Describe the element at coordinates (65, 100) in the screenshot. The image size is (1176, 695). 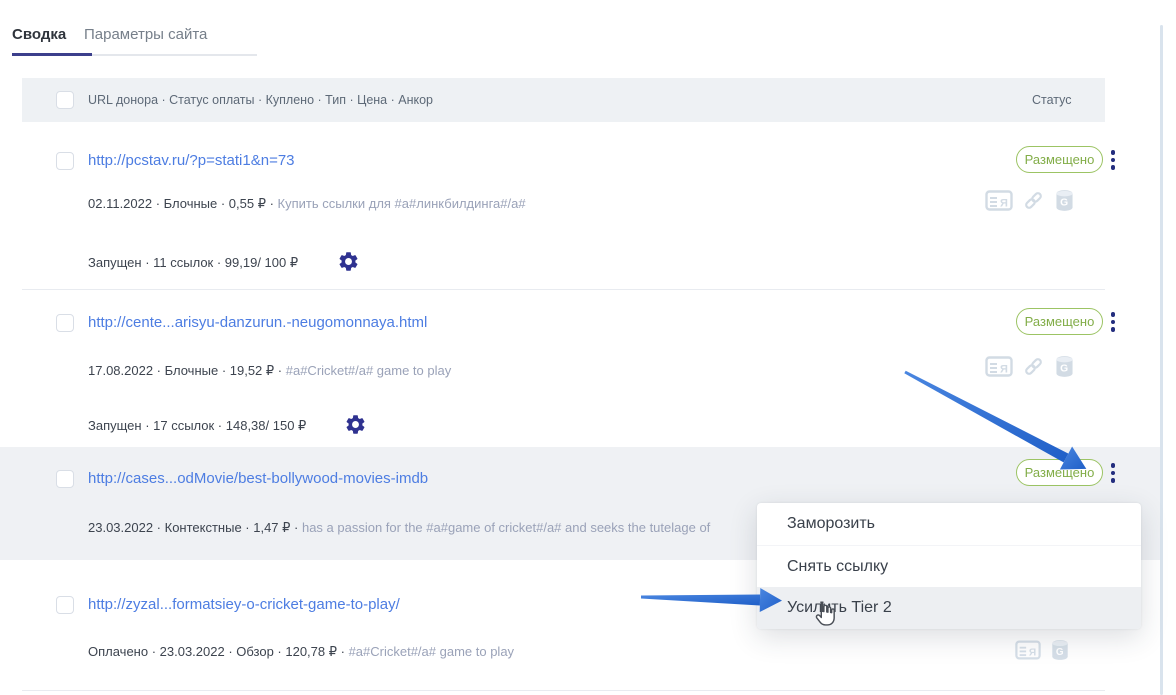
I see `select-all-checkbox` at that location.